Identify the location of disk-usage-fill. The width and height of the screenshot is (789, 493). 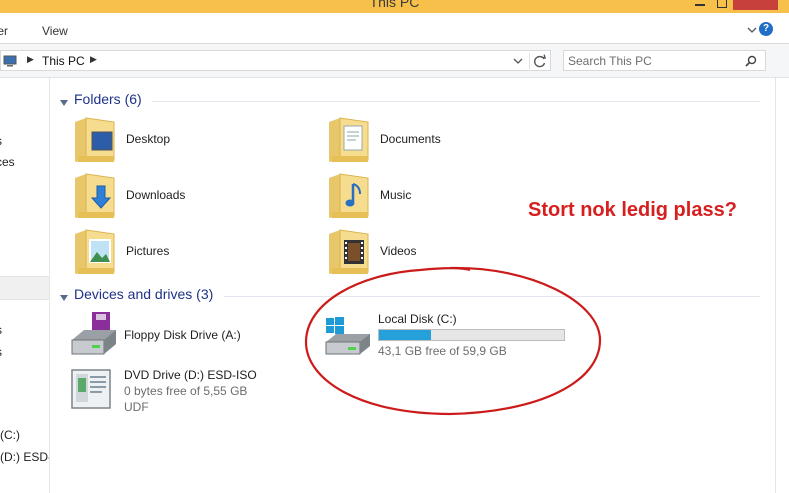
(405, 335).